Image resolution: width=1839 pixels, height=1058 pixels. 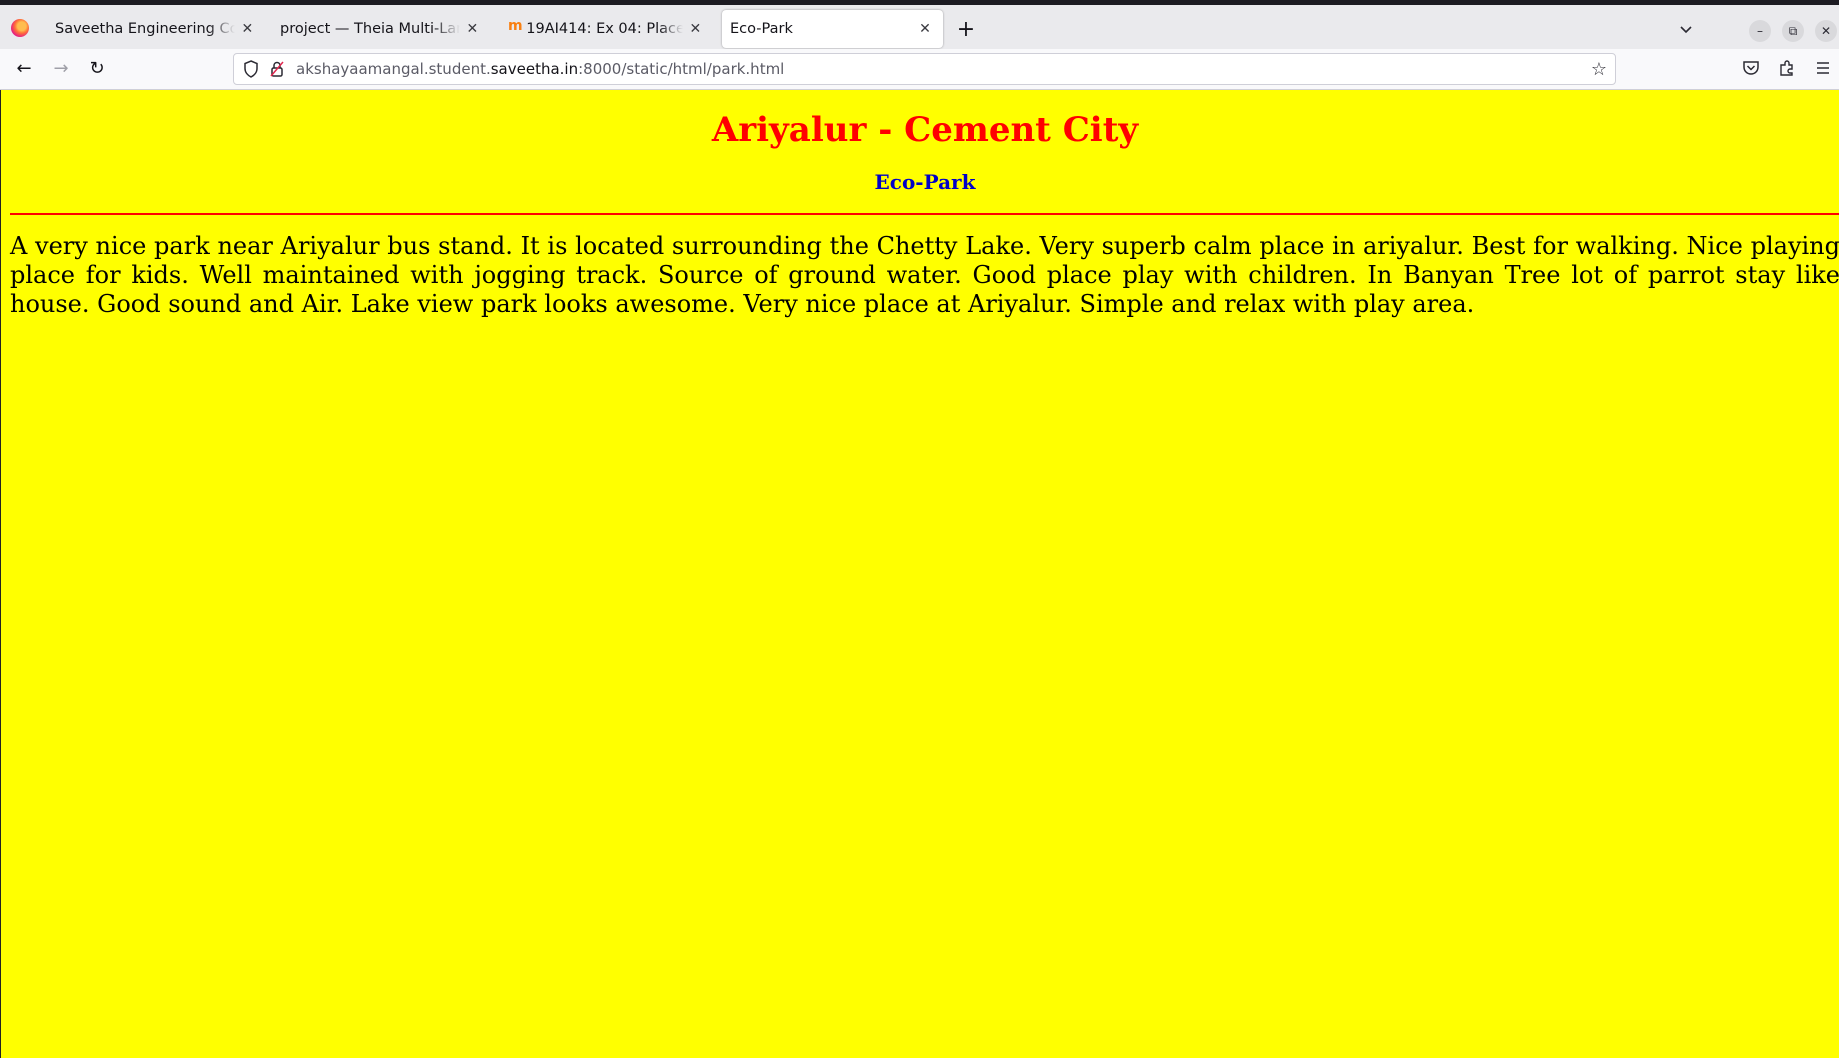 What do you see at coordinates (515, 26) in the screenshot?
I see `moodle-icon` at bounding box center [515, 26].